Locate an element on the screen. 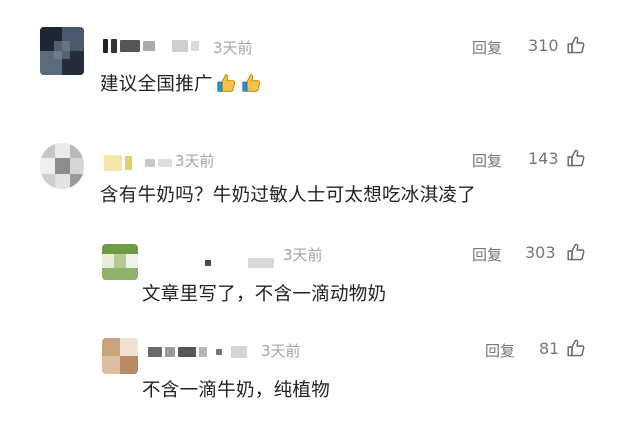 This screenshot has height=429, width=617. comment-text: 不含一滴牛奶，纯植物 is located at coordinates (236, 390).